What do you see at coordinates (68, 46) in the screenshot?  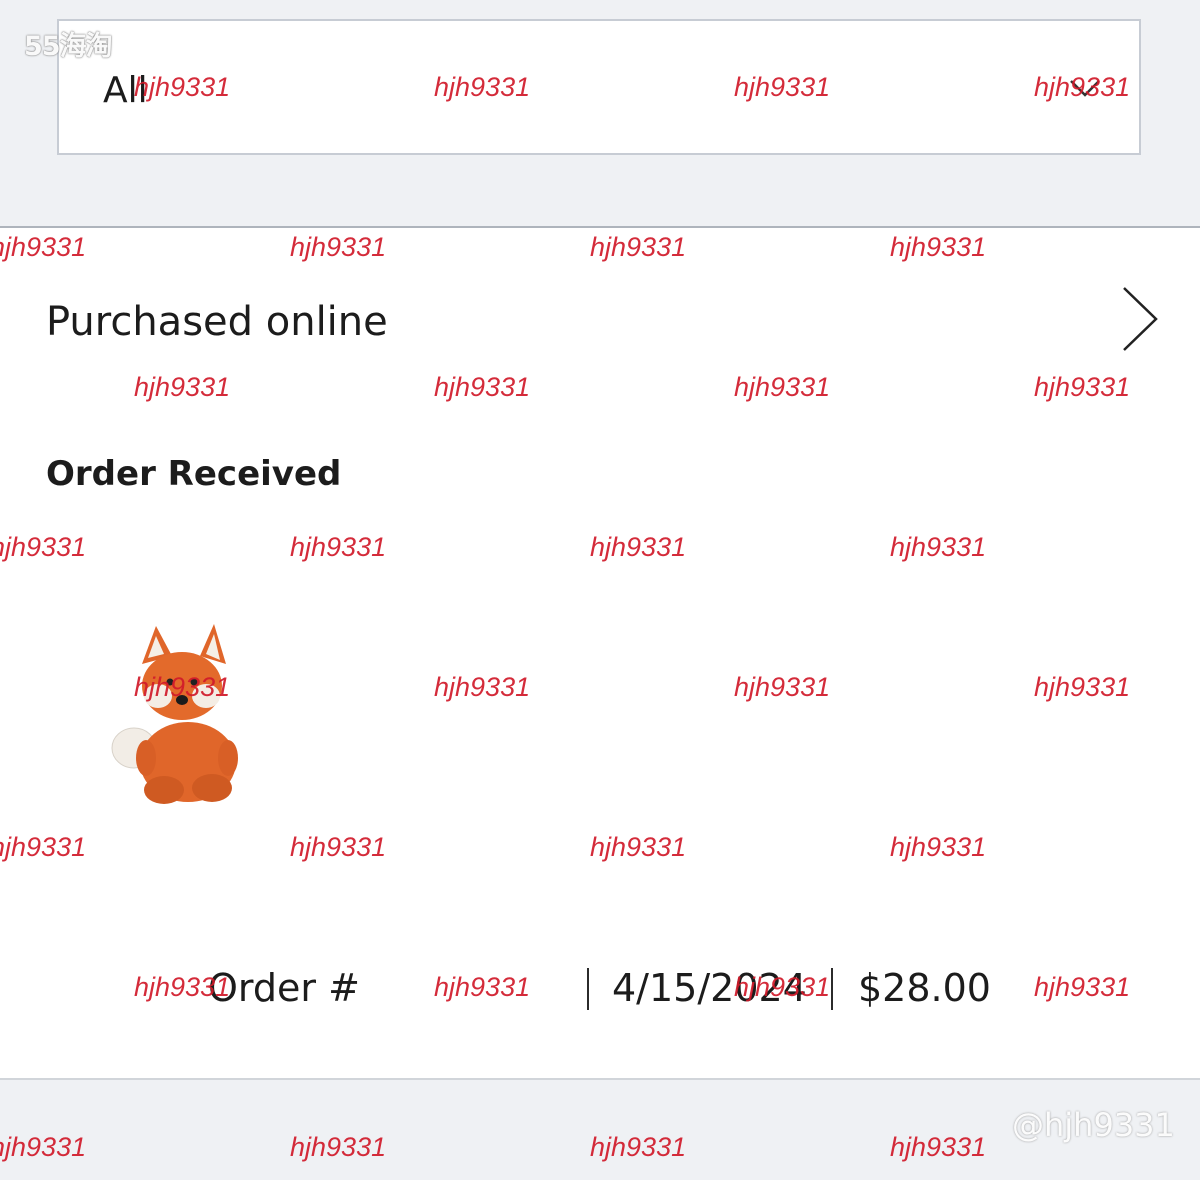 I see `brand-watermark: 55海淘` at bounding box center [68, 46].